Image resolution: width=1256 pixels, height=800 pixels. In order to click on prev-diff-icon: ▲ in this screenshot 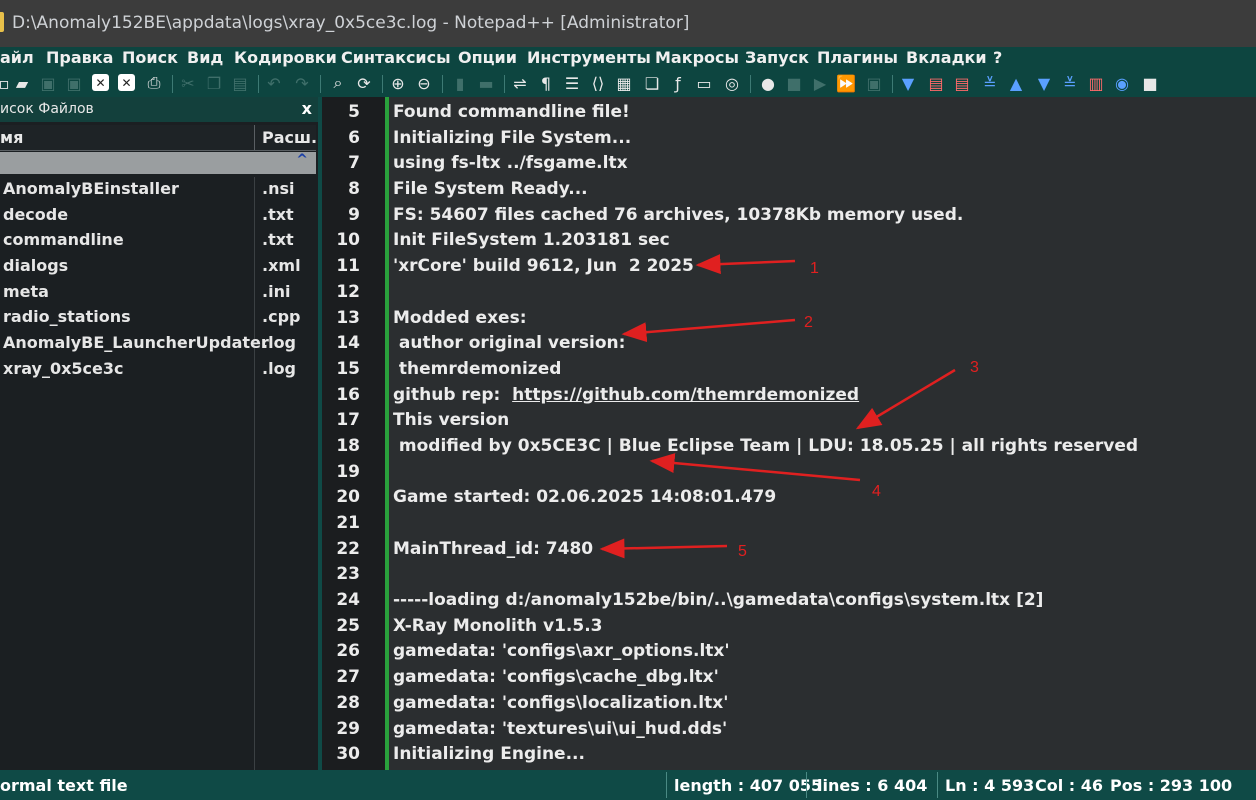, I will do `click(1016, 83)`.